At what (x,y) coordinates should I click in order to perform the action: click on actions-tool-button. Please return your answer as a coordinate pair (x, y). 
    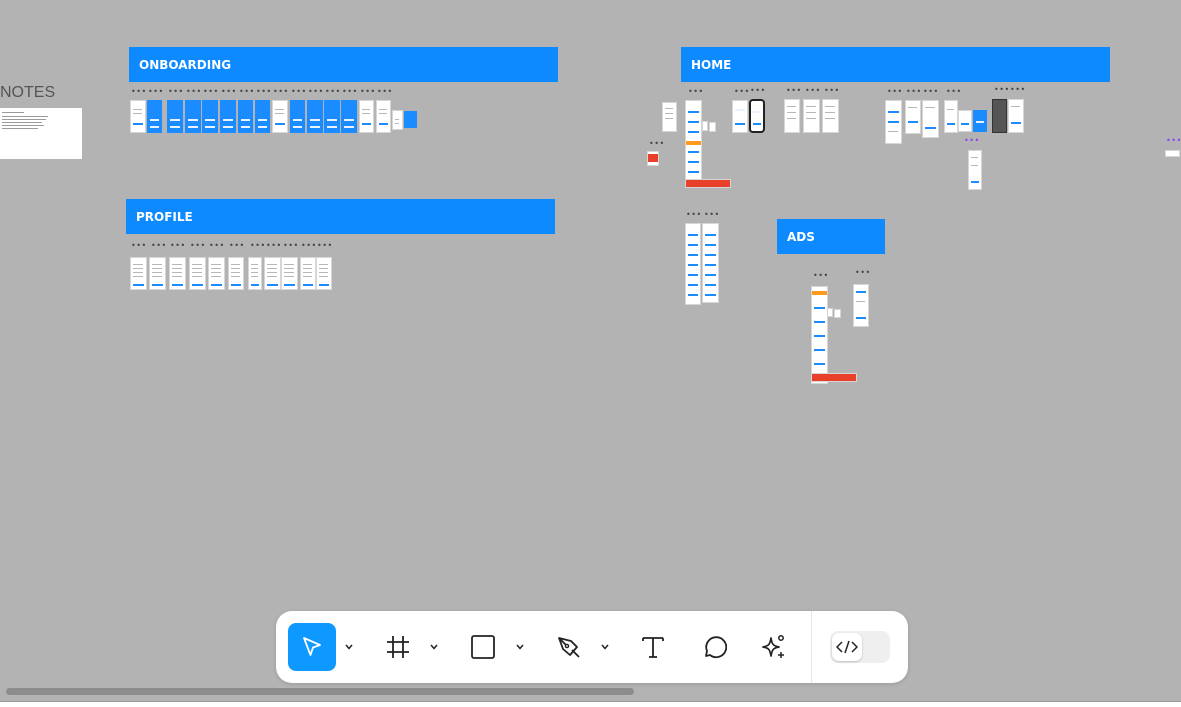
    Looking at the image, I should click on (774, 647).